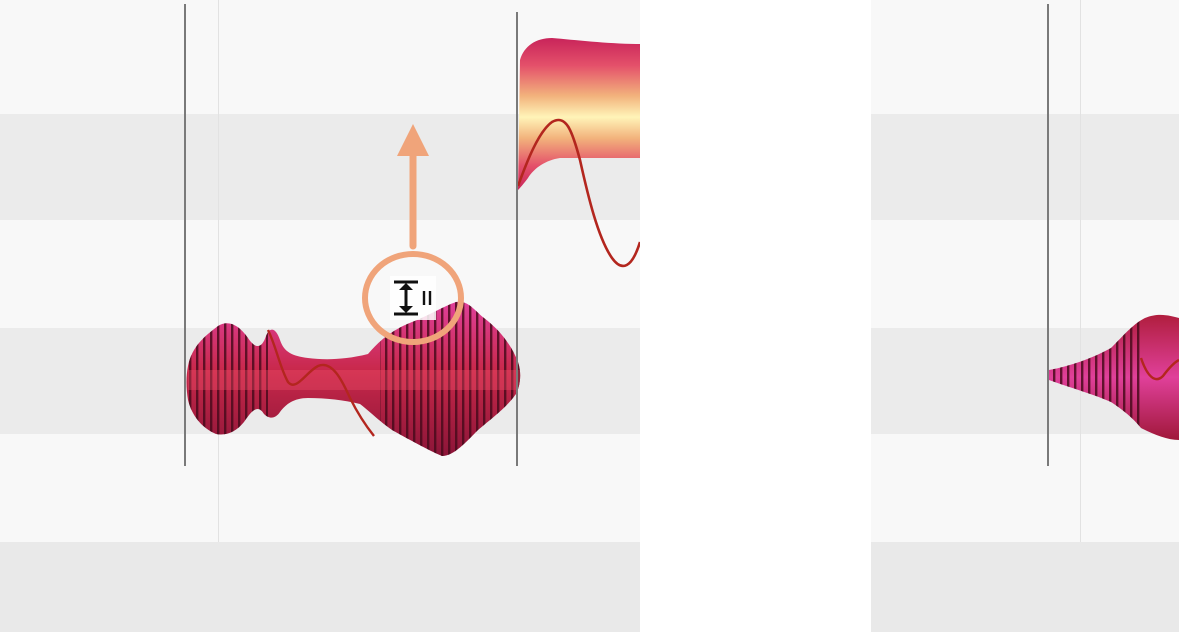  I want to click on note-blob-right, so click(1114, 375).